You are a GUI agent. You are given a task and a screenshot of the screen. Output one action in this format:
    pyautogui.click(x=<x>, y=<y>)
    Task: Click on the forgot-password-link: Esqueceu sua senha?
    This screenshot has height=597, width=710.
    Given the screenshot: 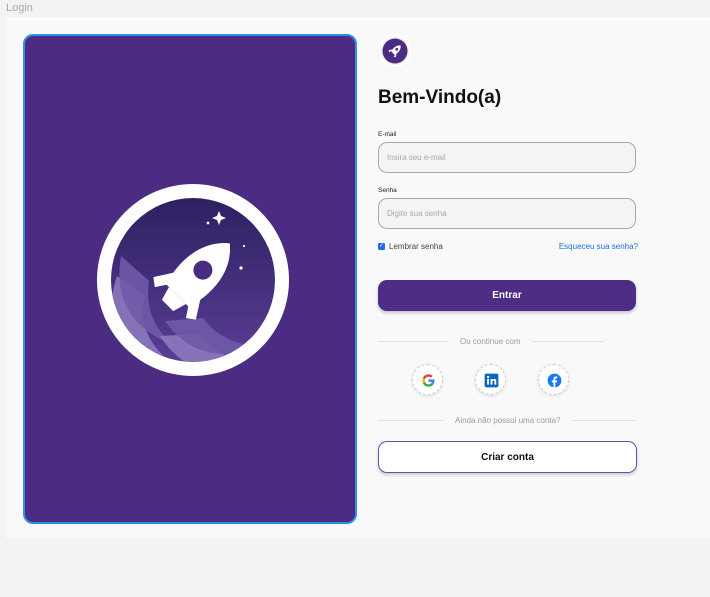 What is the action you would take?
    pyautogui.click(x=598, y=246)
    